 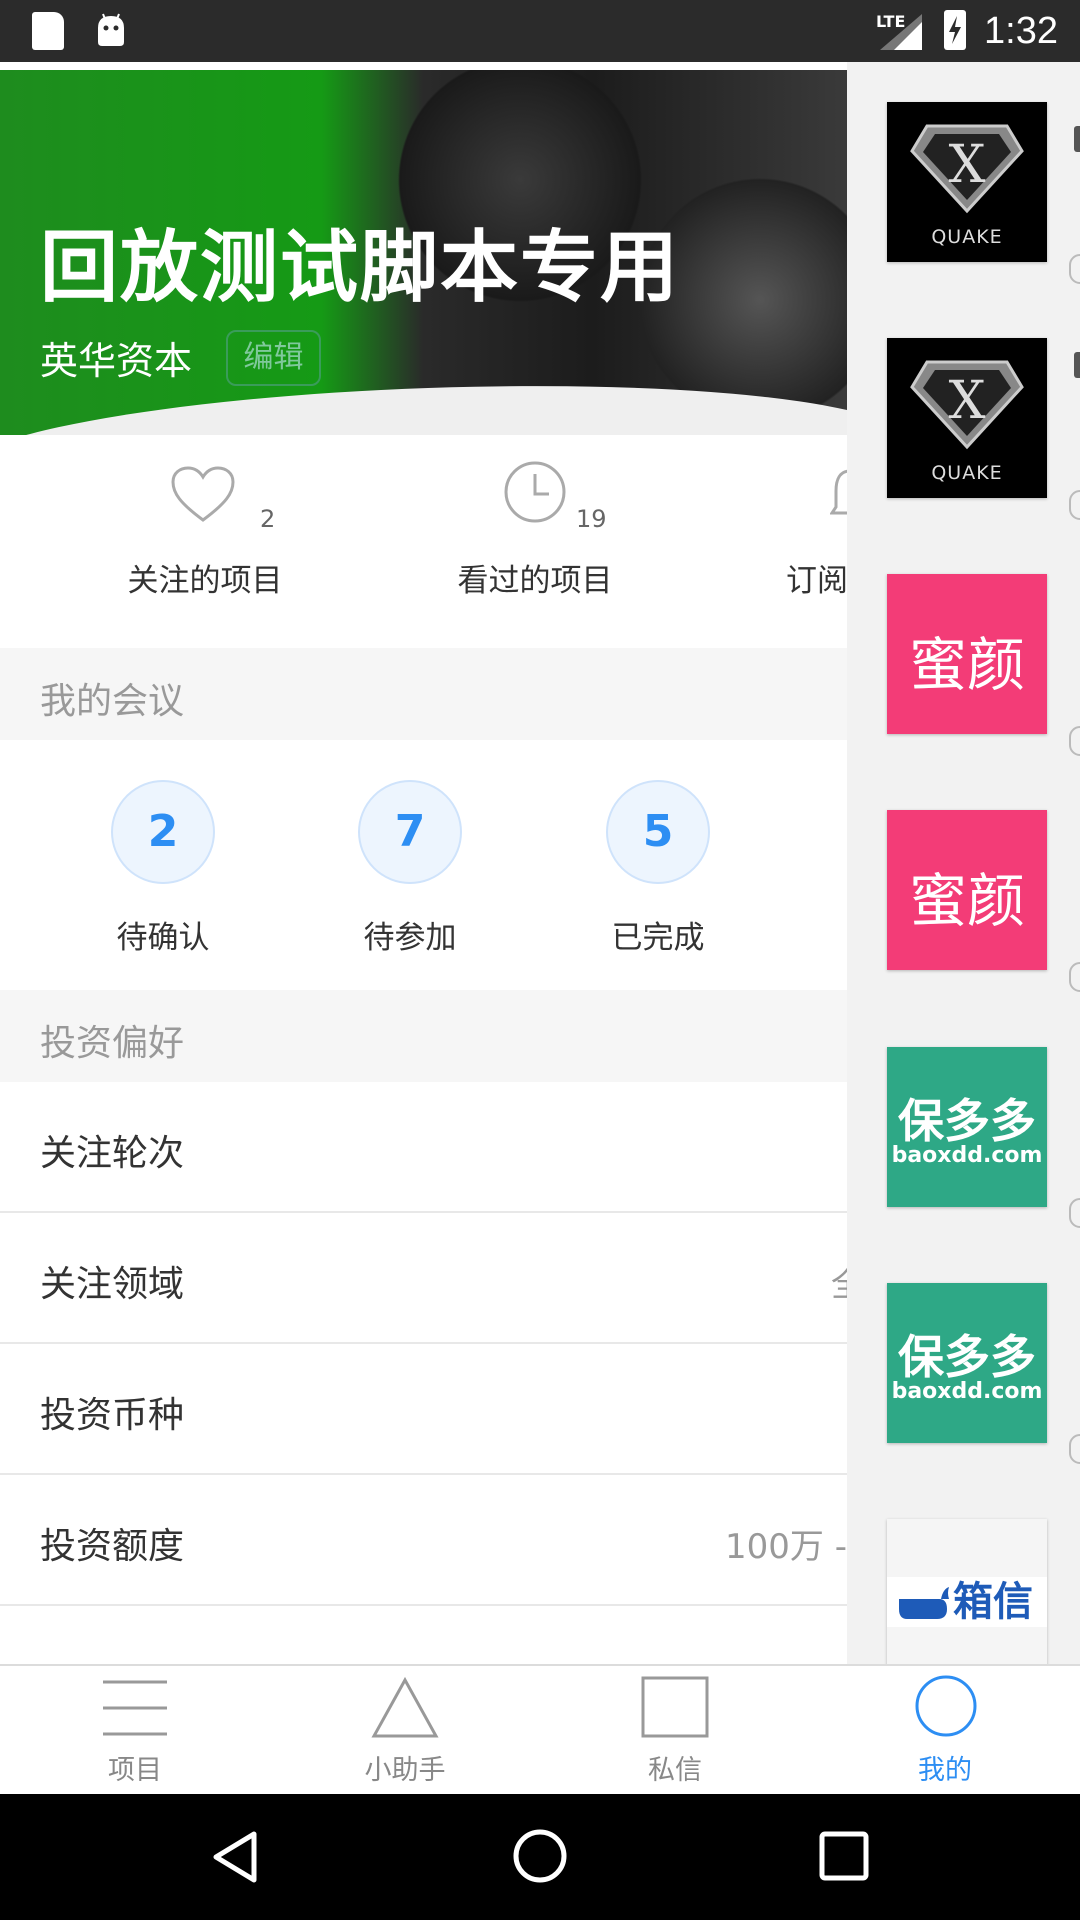 I want to click on tab-projects-label: 项目, so click(x=135, y=1770).